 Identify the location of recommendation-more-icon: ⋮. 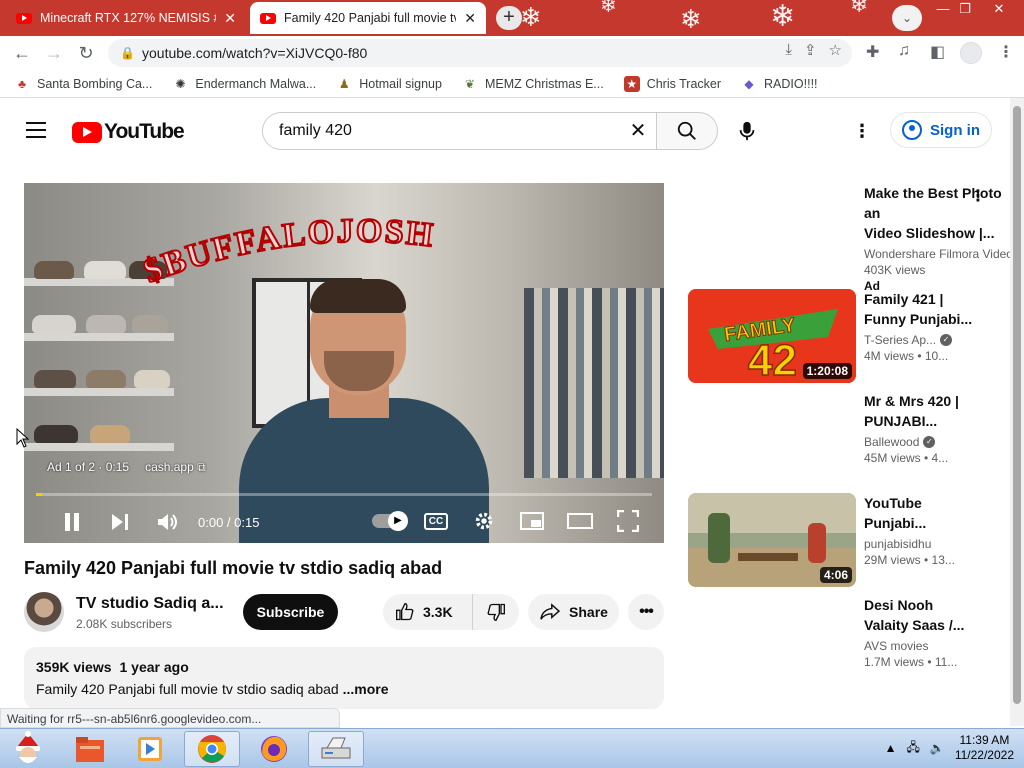
(978, 196).